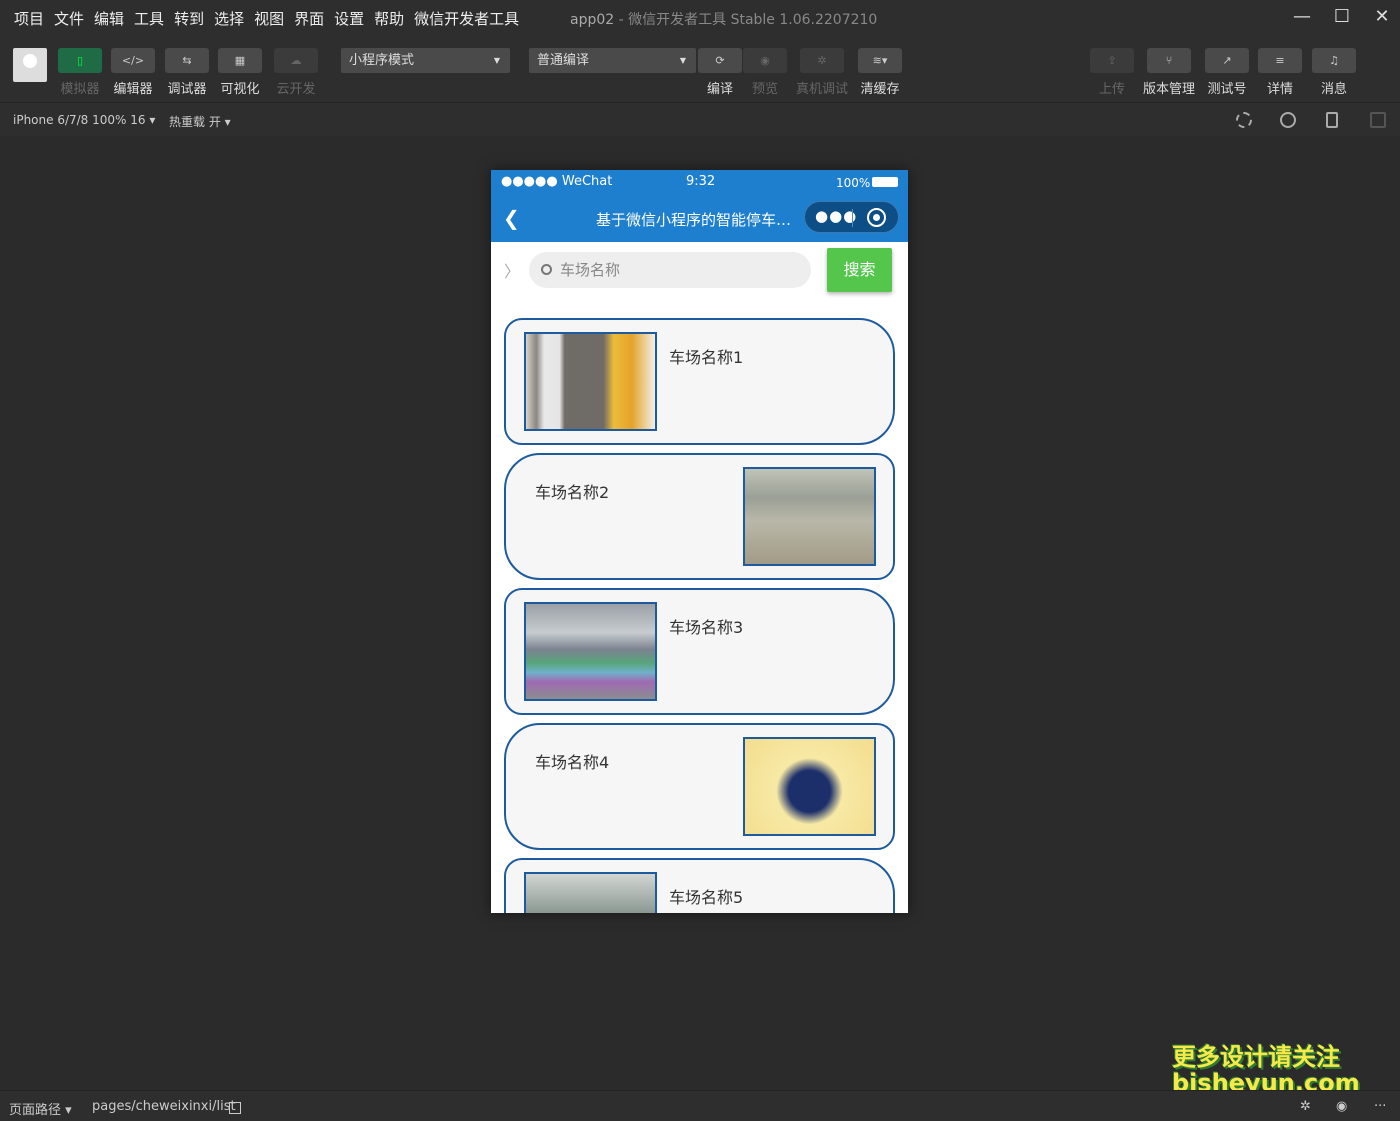 This screenshot has height=1121, width=1400. I want to click on stop-icon, so click(1288, 120).